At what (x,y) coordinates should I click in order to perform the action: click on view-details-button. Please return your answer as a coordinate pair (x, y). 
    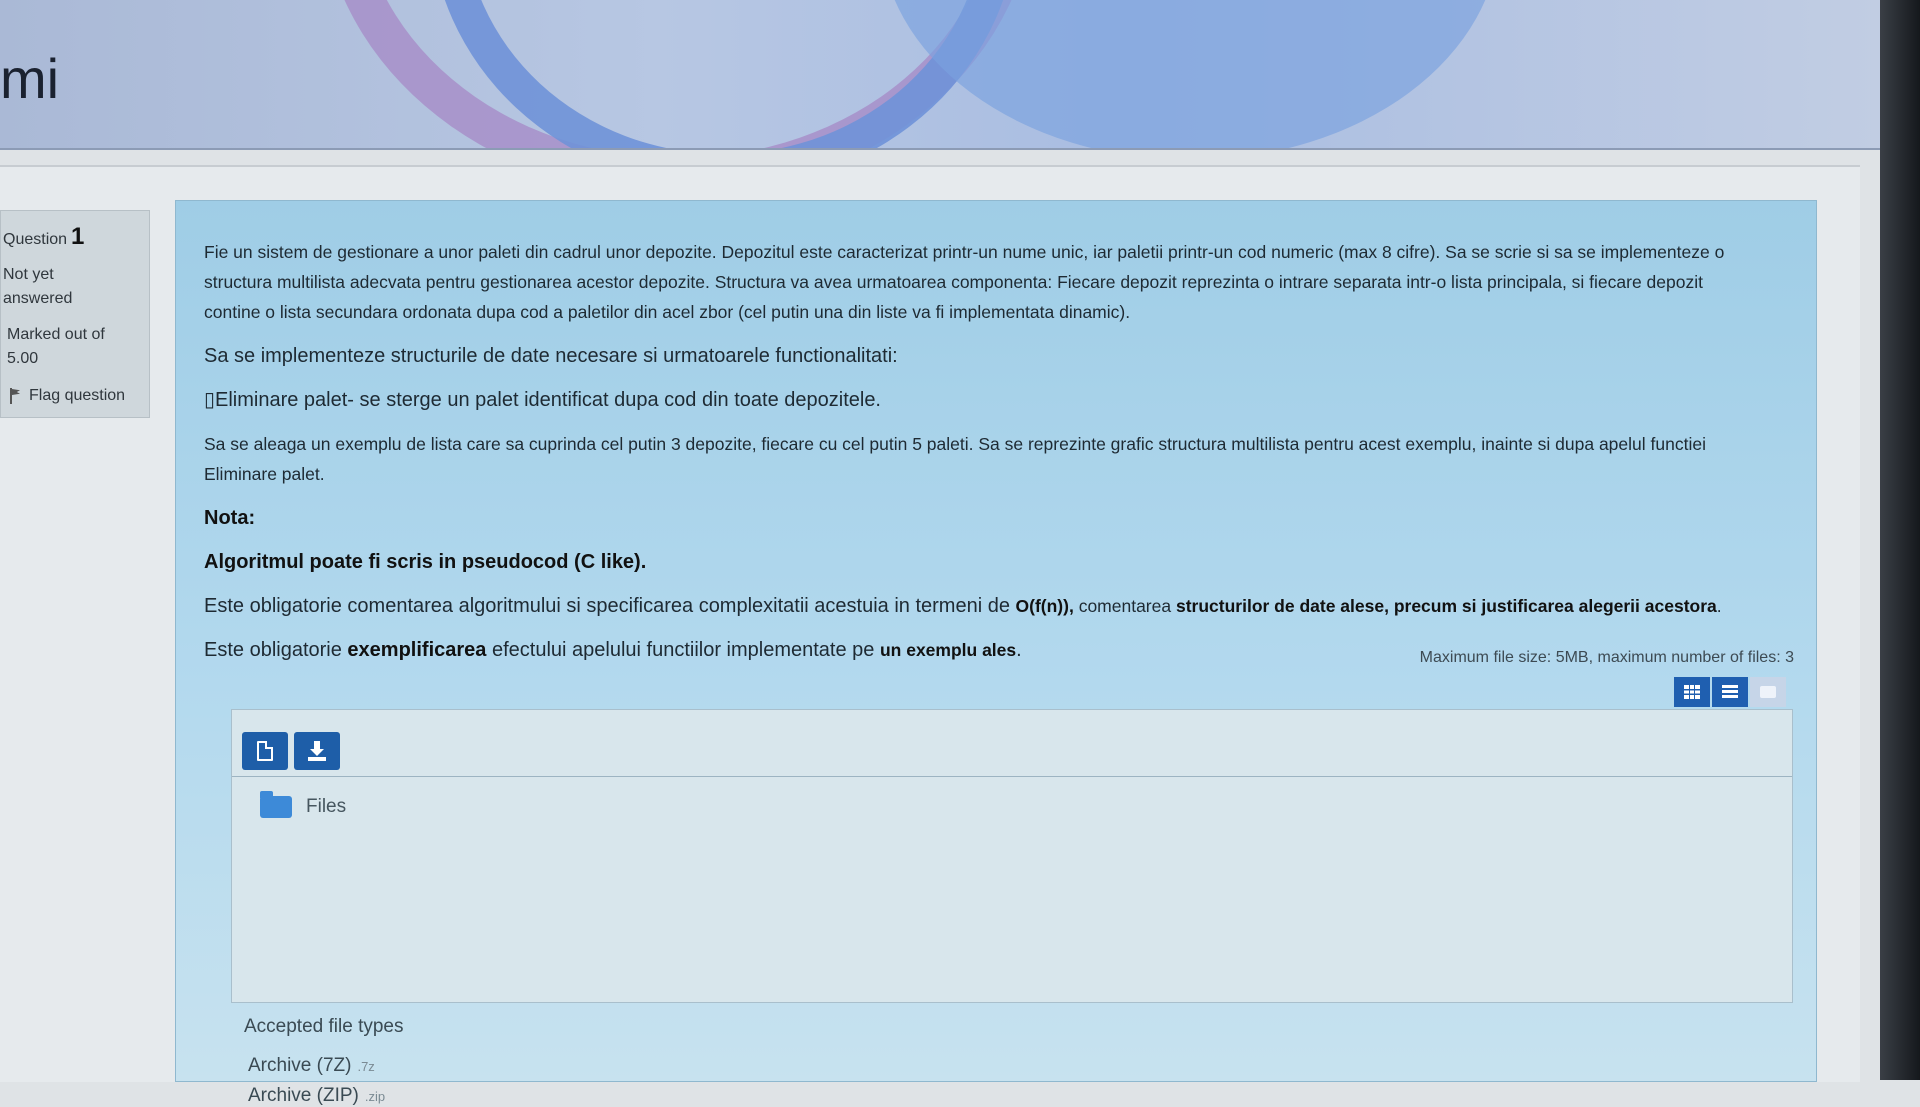
    Looking at the image, I should click on (1730, 692).